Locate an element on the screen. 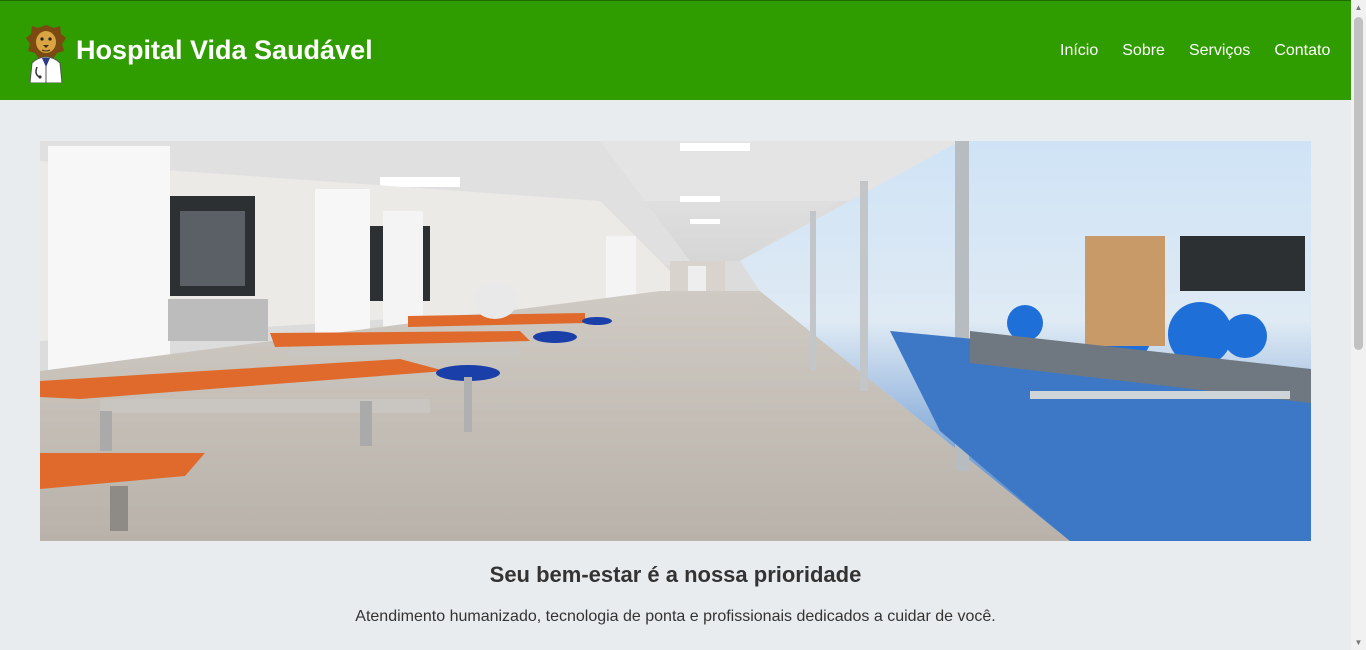 The height and width of the screenshot is (650, 1366). scroll-up-arrow-icon: ▲ is located at coordinates (1358, 7).